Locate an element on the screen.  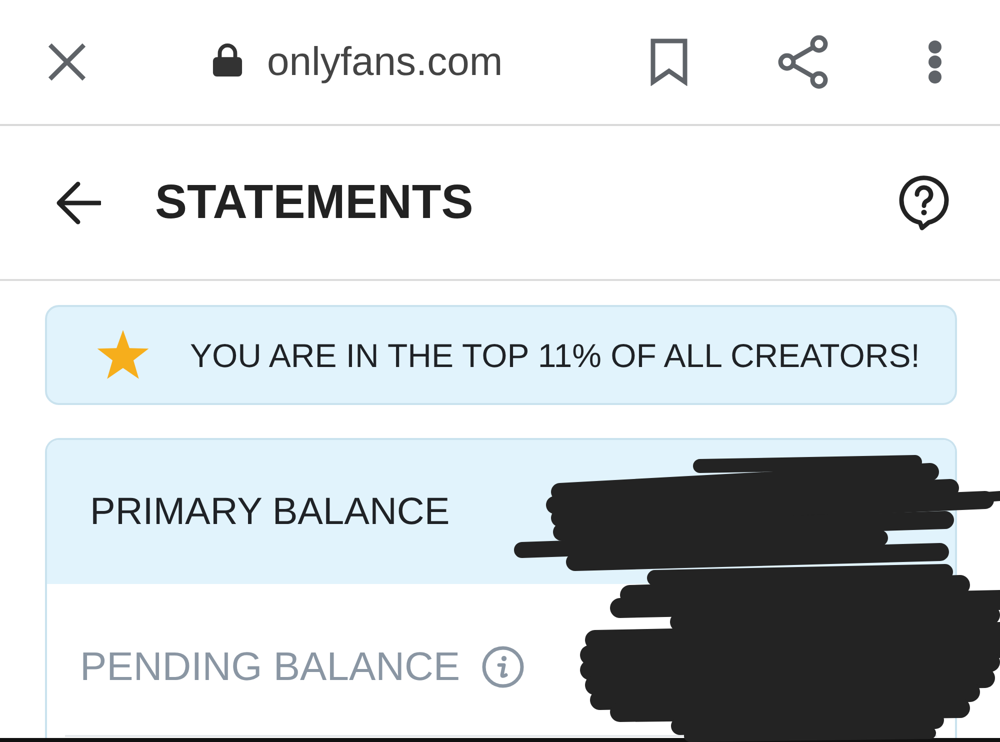
help-button is located at coordinates (924, 202).